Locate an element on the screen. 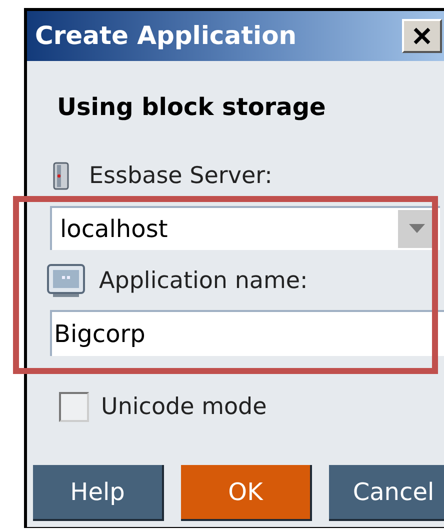  dialog-button: OK is located at coordinates (246, 492).